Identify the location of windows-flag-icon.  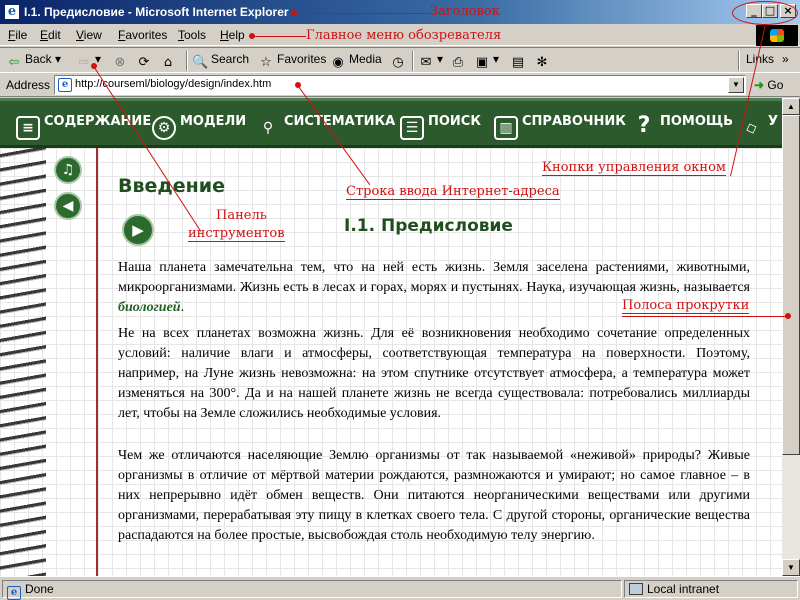
(777, 35).